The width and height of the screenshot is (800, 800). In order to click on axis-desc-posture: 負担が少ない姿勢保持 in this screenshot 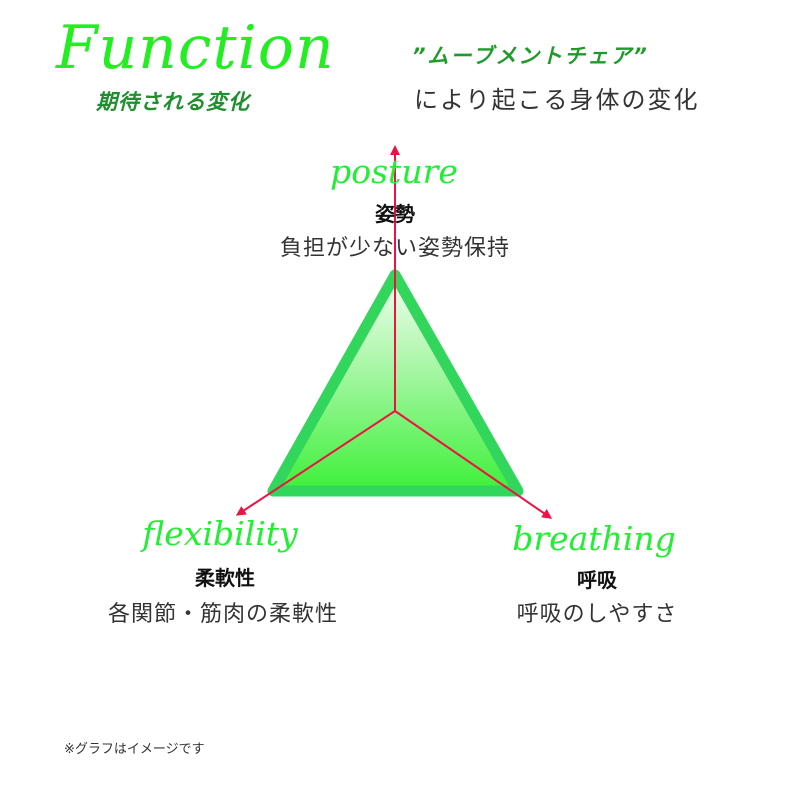, I will do `click(395, 248)`.